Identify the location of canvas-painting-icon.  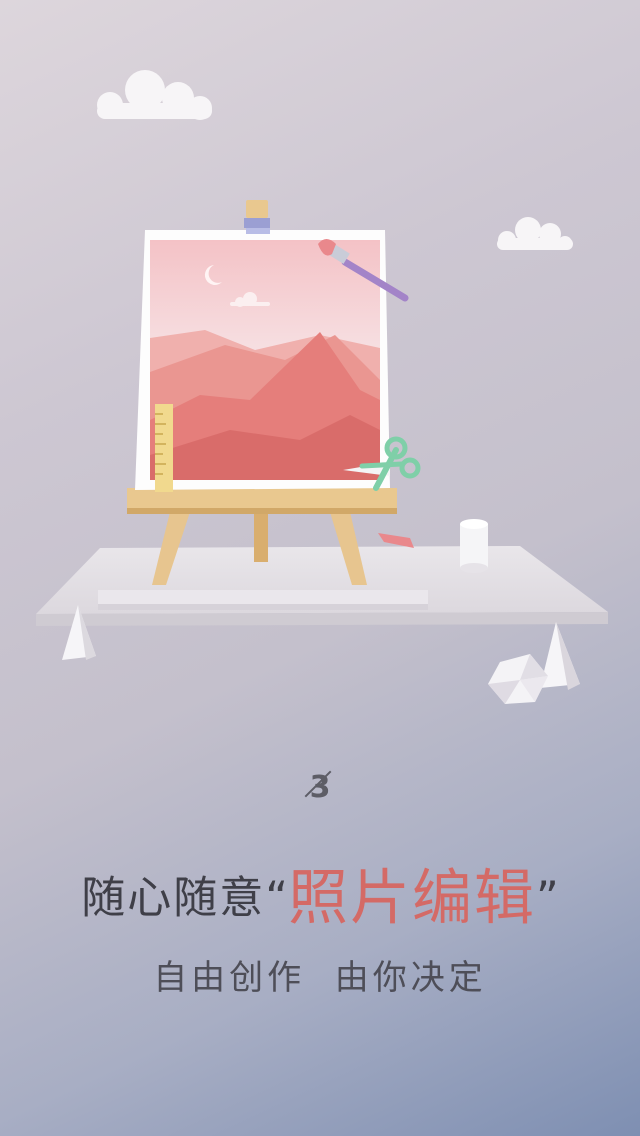
(262, 345).